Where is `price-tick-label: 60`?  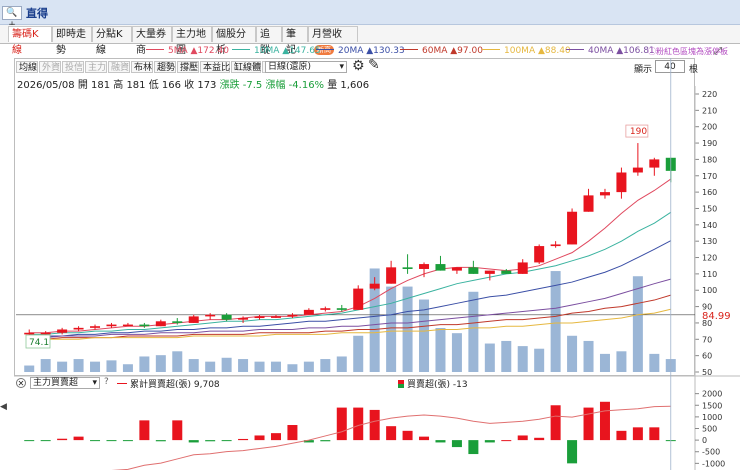 price-tick-label: 60 is located at coordinates (707, 356).